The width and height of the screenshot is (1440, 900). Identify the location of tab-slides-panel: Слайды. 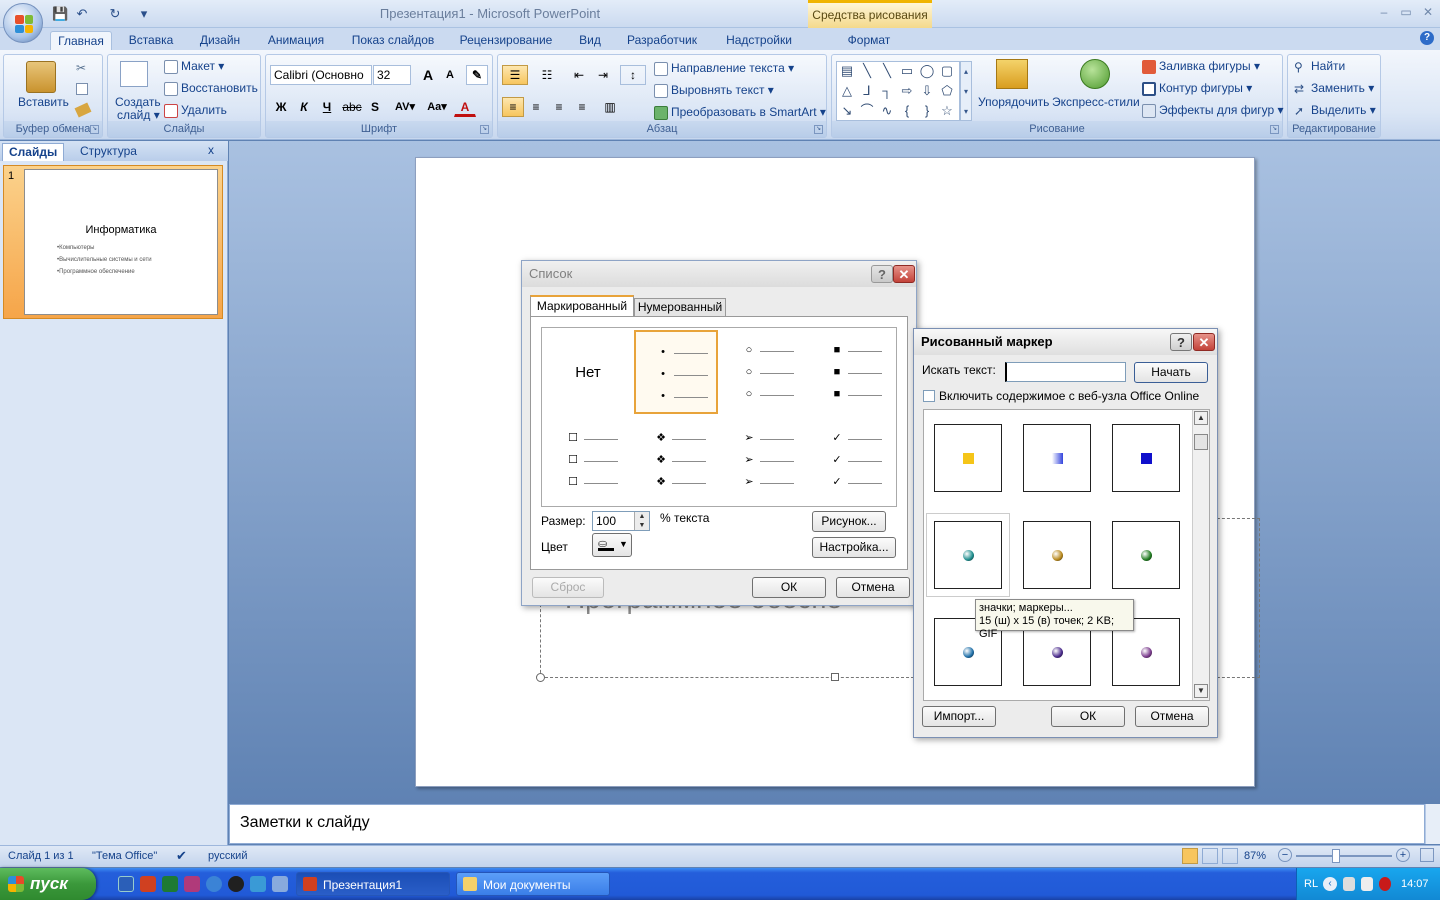
(33, 152).